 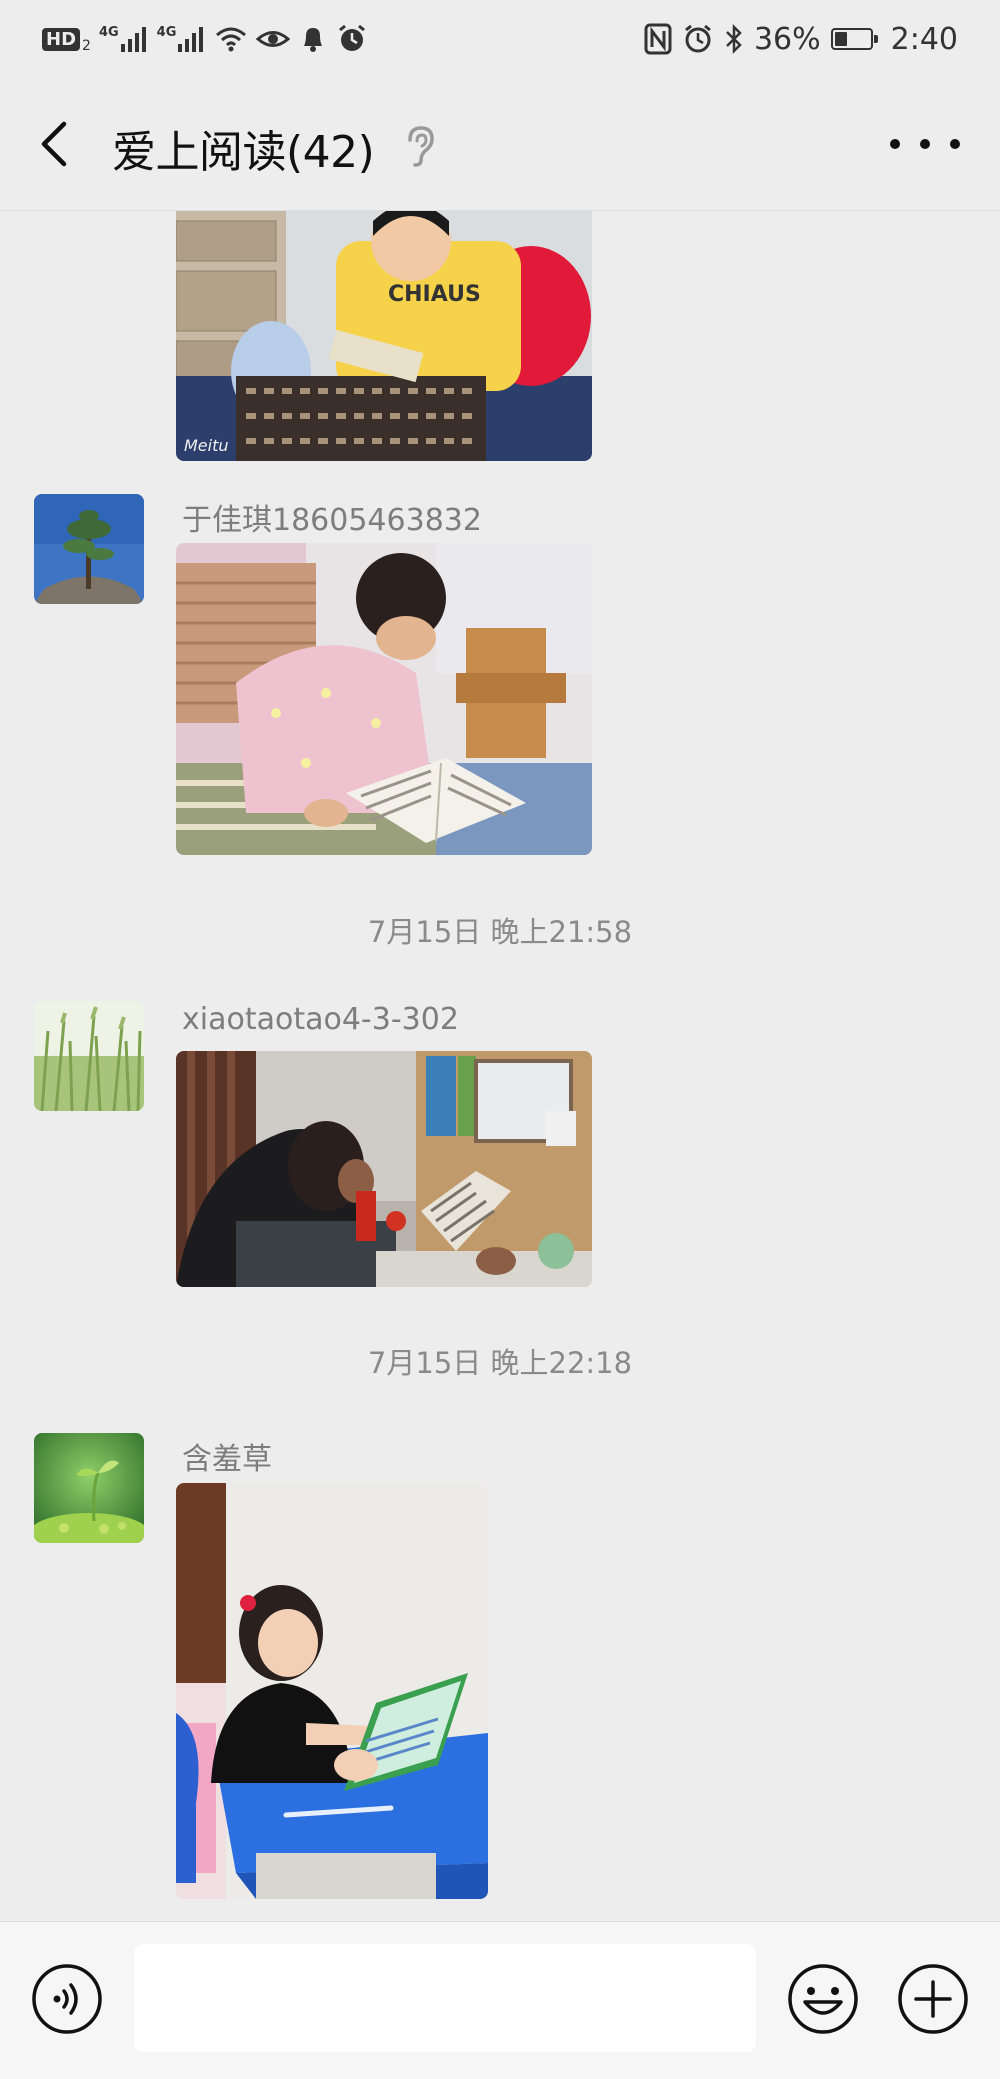 I want to click on timestamp: 7月15日 晚上21:58, so click(x=500, y=932).